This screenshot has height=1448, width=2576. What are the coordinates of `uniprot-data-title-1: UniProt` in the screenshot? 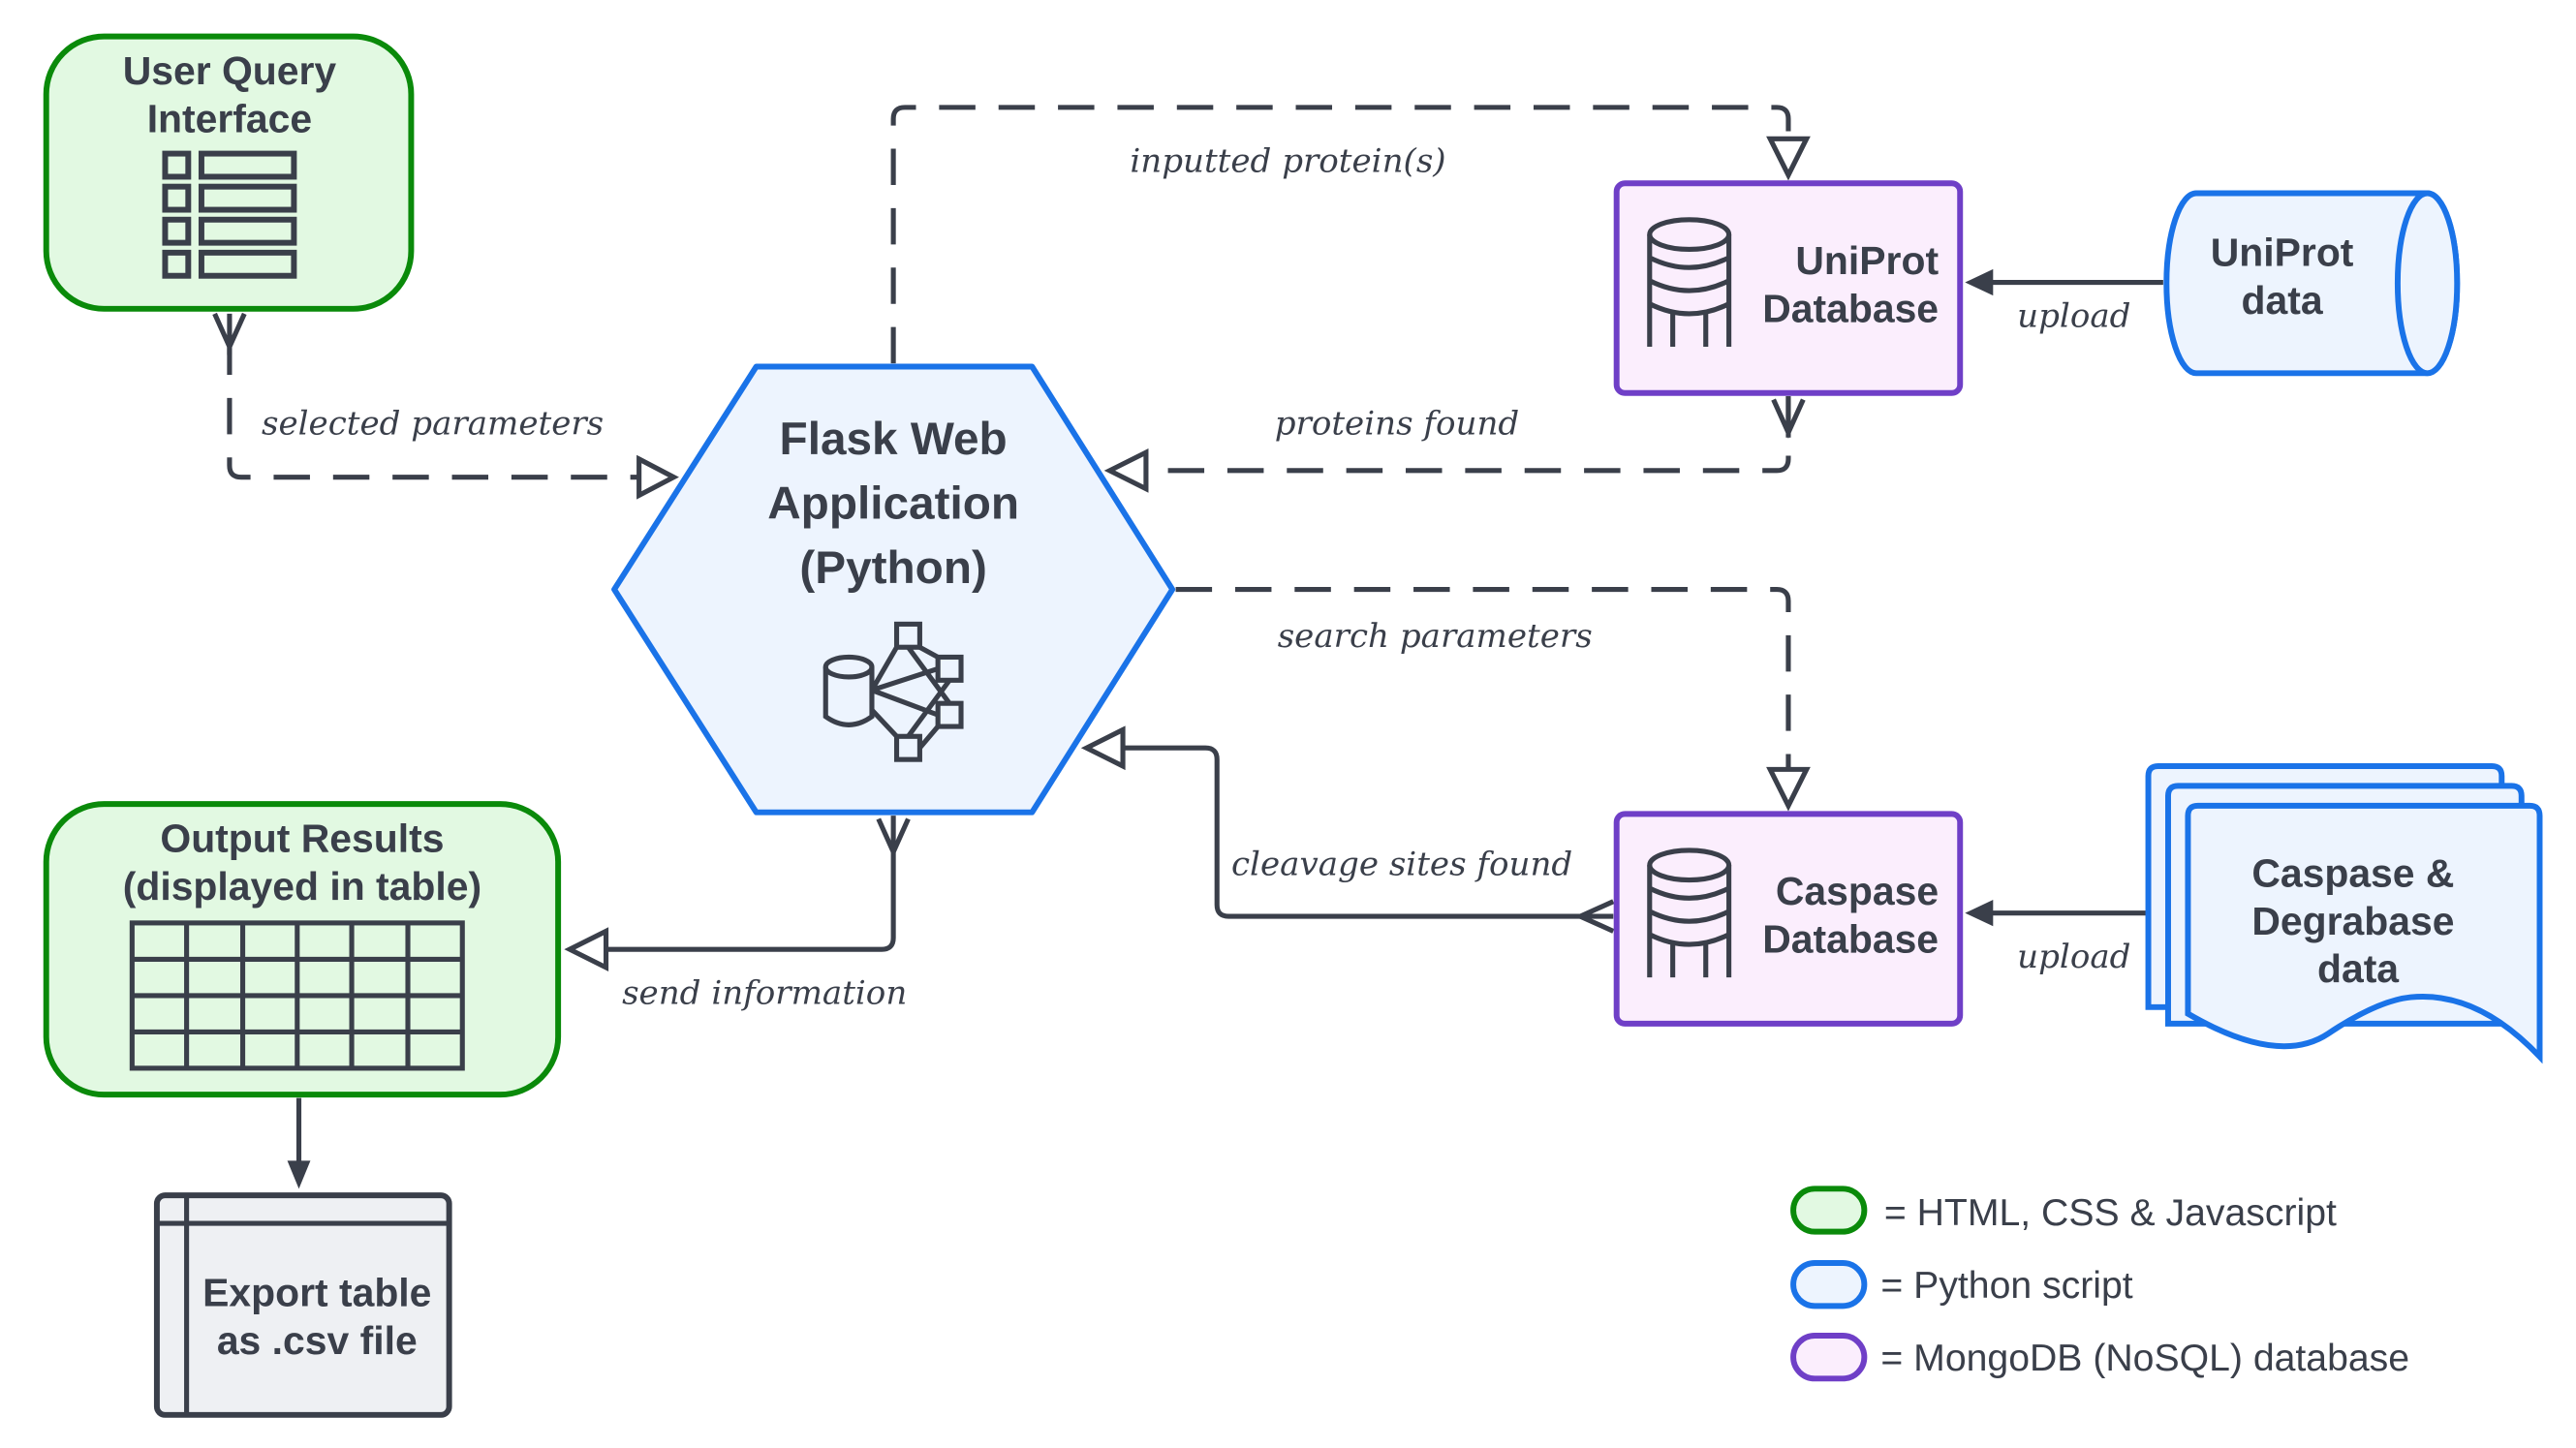 It's located at (2282, 253).